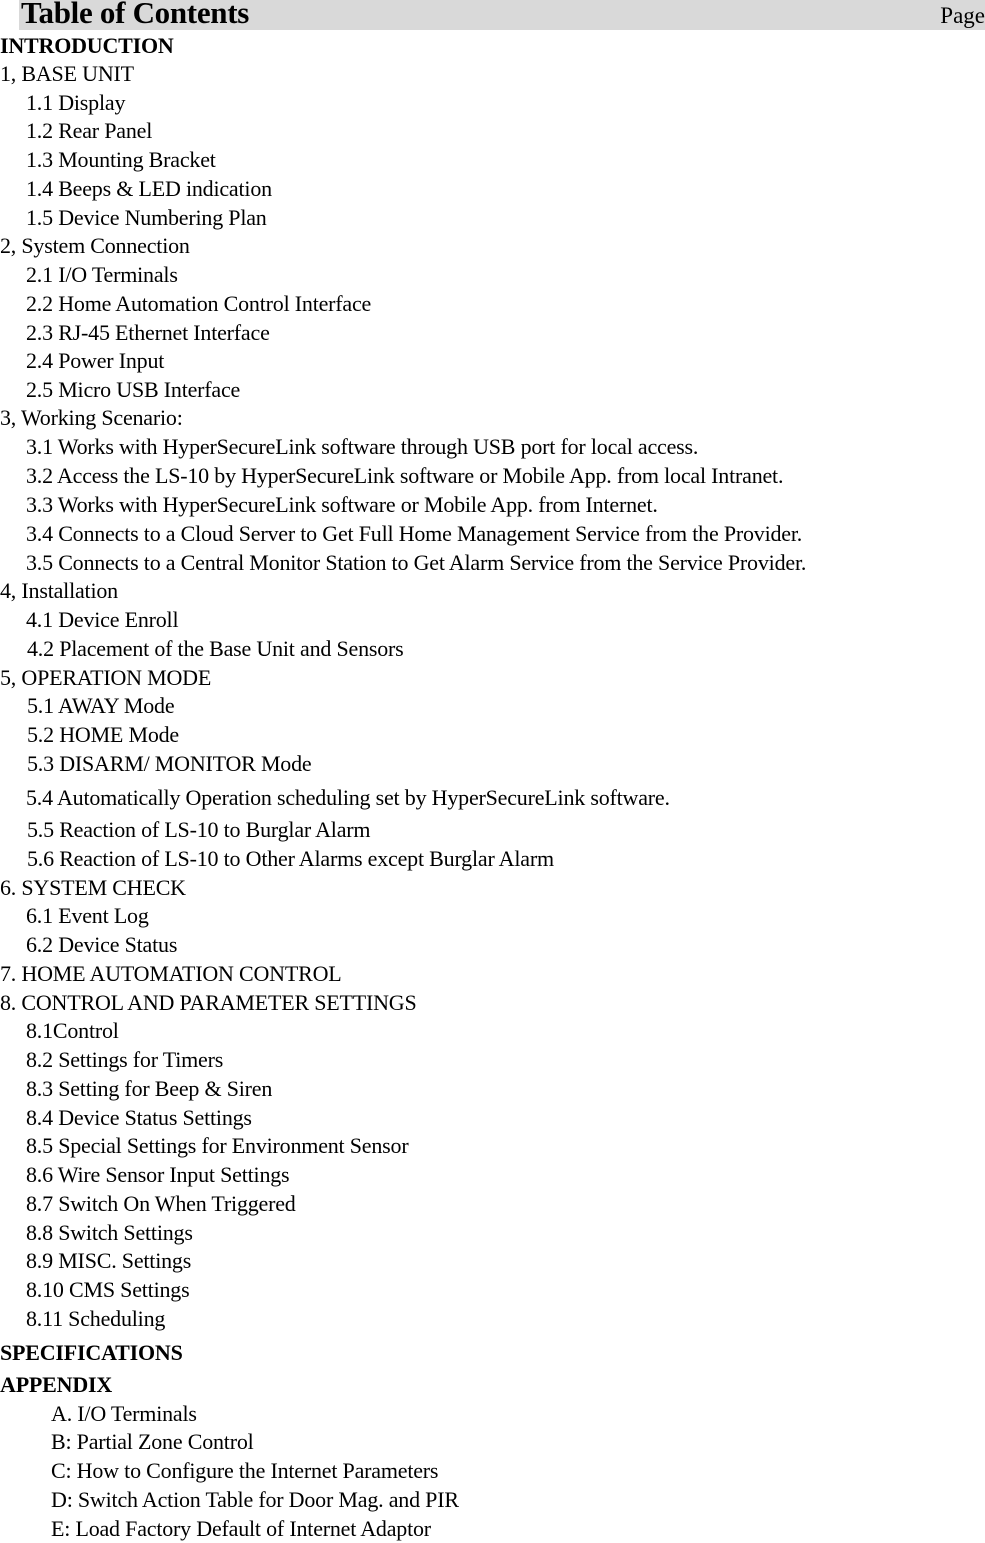 This screenshot has width=985, height=1543. What do you see at coordinates (87, 46) in the screenshot?
I see `toc-heading-introduction: INTRODUCTION` at bounding box center [87, 46].